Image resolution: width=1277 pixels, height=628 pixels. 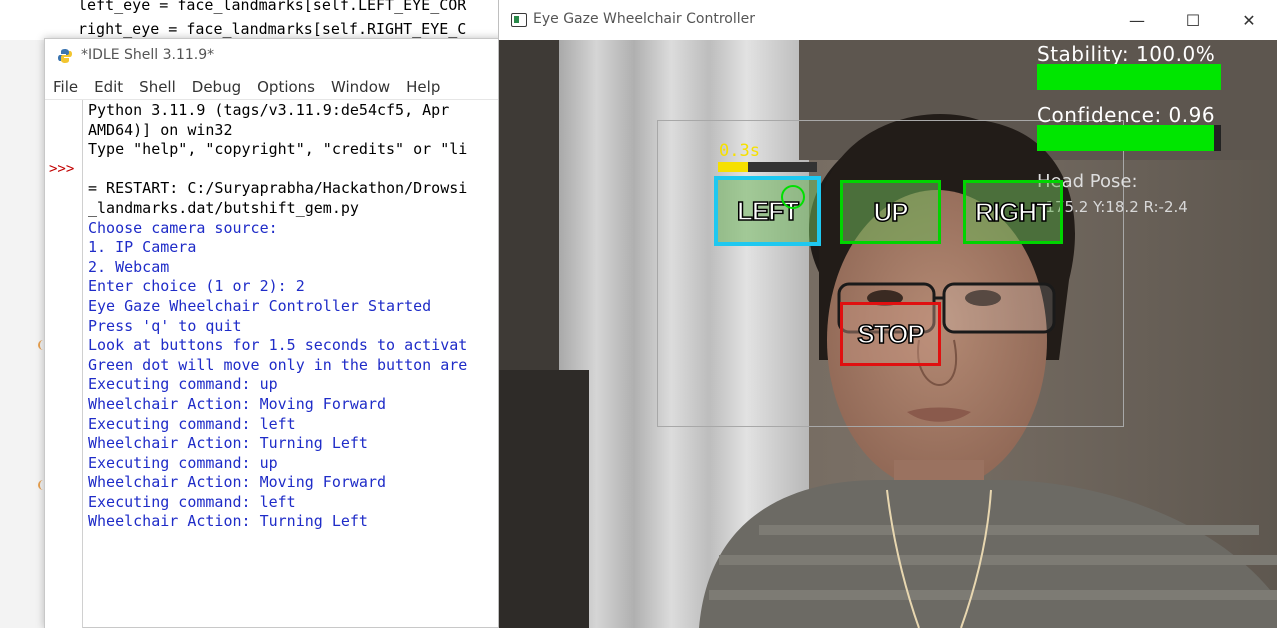 What do you see at coordinates (1193, 20) in the screenshot?
I see `maximize-button: ☐` at bounding box center [1193, 20].